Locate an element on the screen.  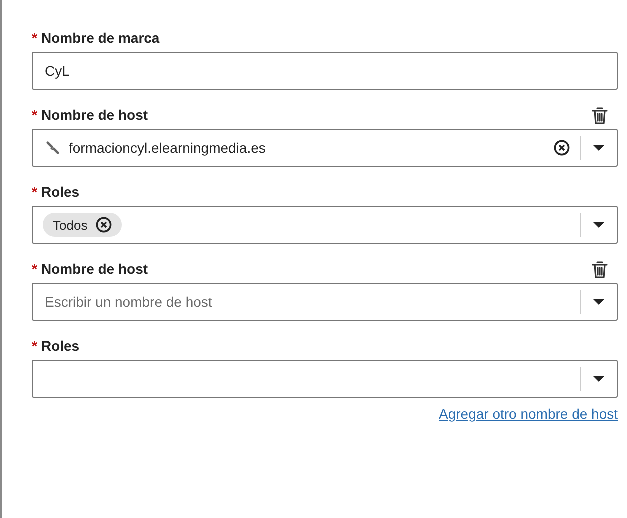
brand-name-input: CyL is located at coordinates (325, 71).